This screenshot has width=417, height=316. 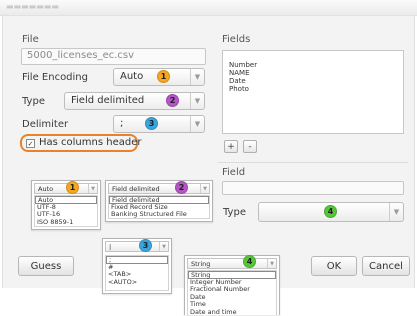 I want to click on file-encoding-value: Auto, so click(x=131, y=76).